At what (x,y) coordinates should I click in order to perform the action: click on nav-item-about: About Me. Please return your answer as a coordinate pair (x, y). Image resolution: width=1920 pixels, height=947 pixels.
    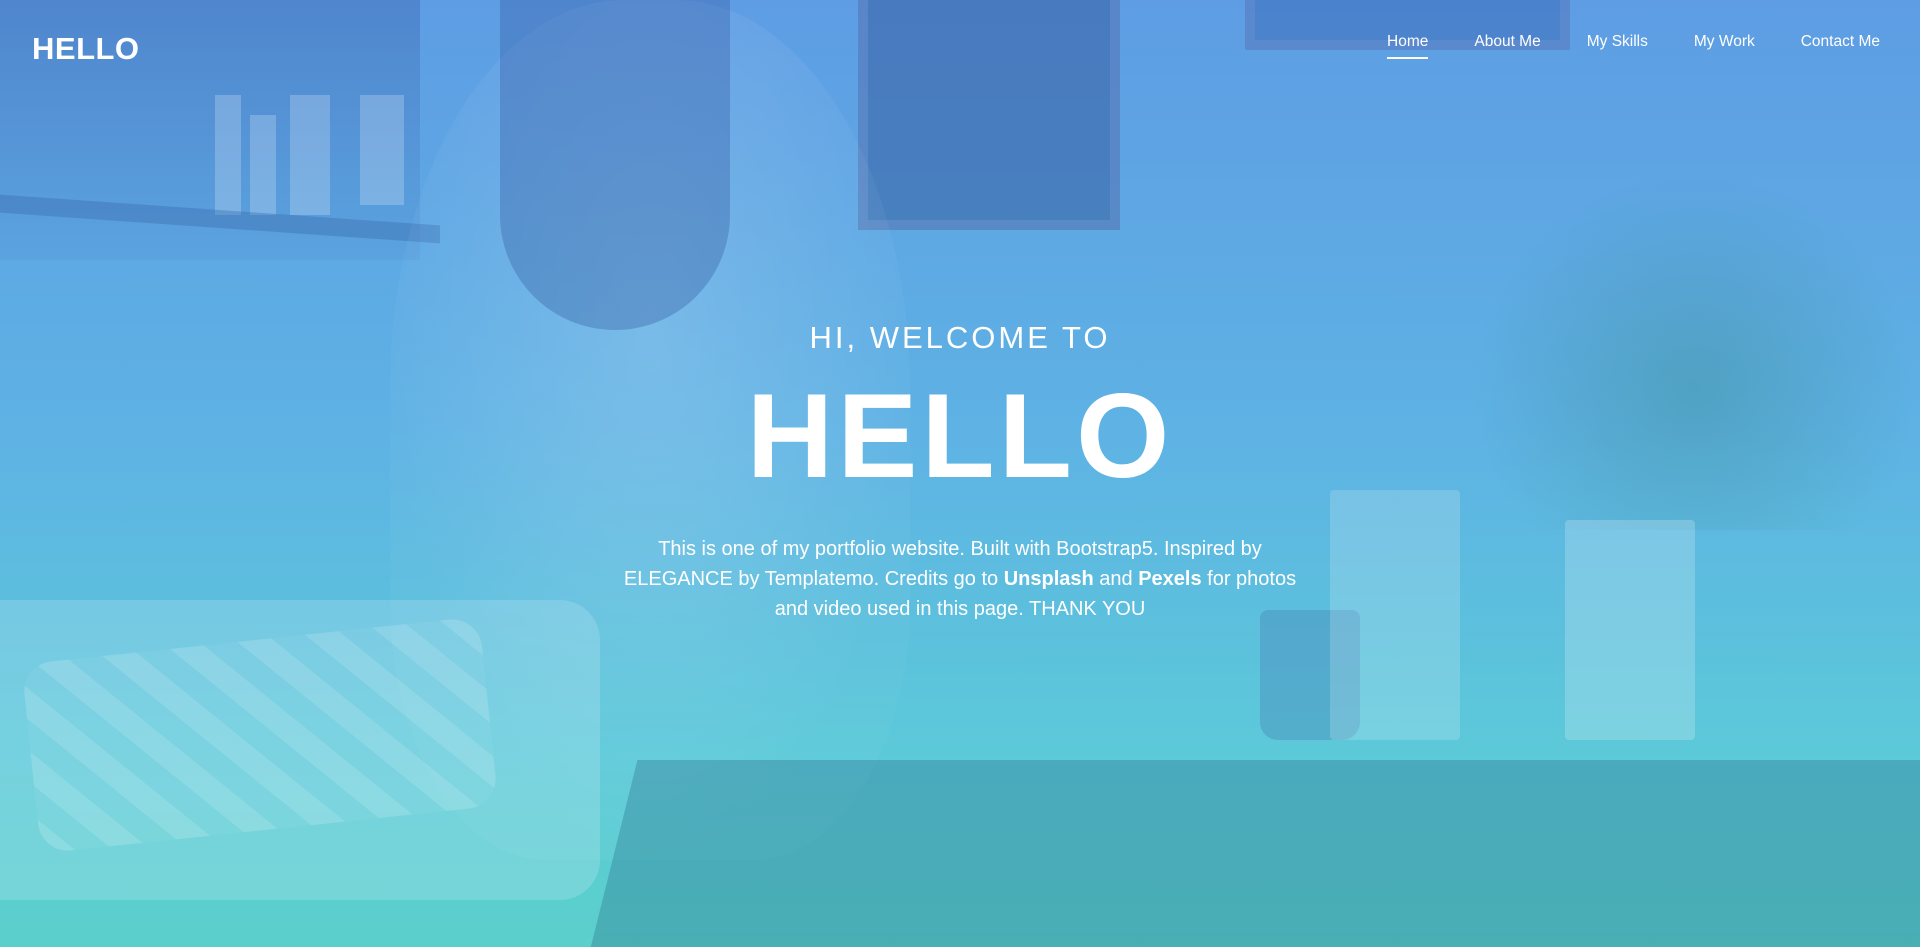
    Looking at the image, I should click on (1507, 46).